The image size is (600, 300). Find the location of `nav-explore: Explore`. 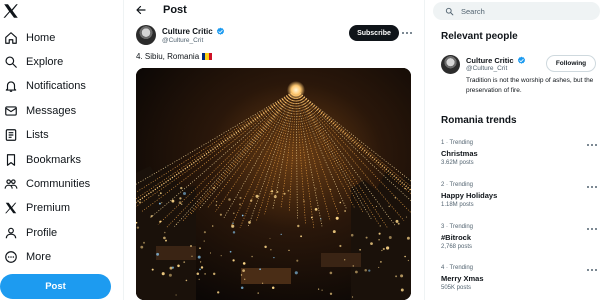

nav-explore: Explore is located at coordinates (59, 62).